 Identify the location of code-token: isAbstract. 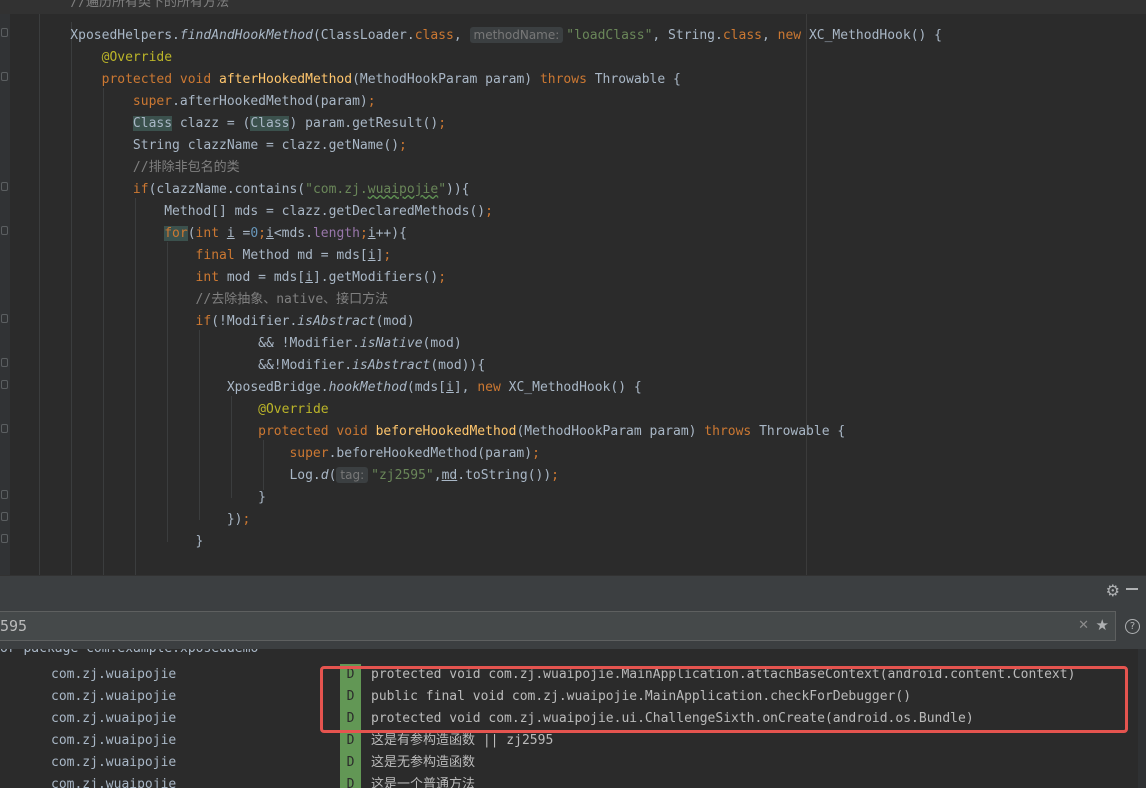
(391, 365).